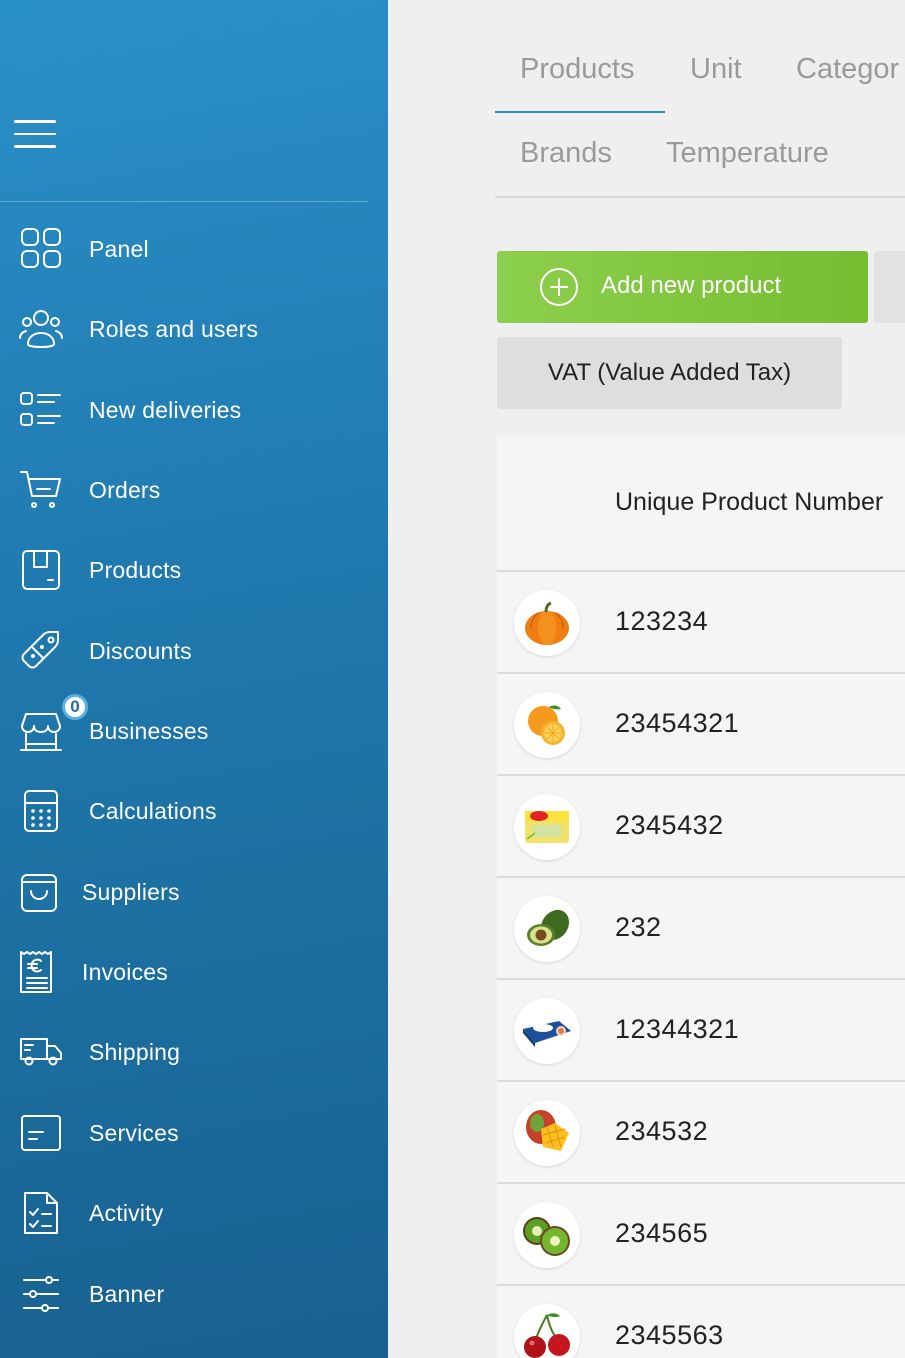 The width and height of the screenshot is (905, 1358). What do you see at coordinates (700, 197) in the screenshot?
I see `tabs-divider` at bounding box center [700, 197].